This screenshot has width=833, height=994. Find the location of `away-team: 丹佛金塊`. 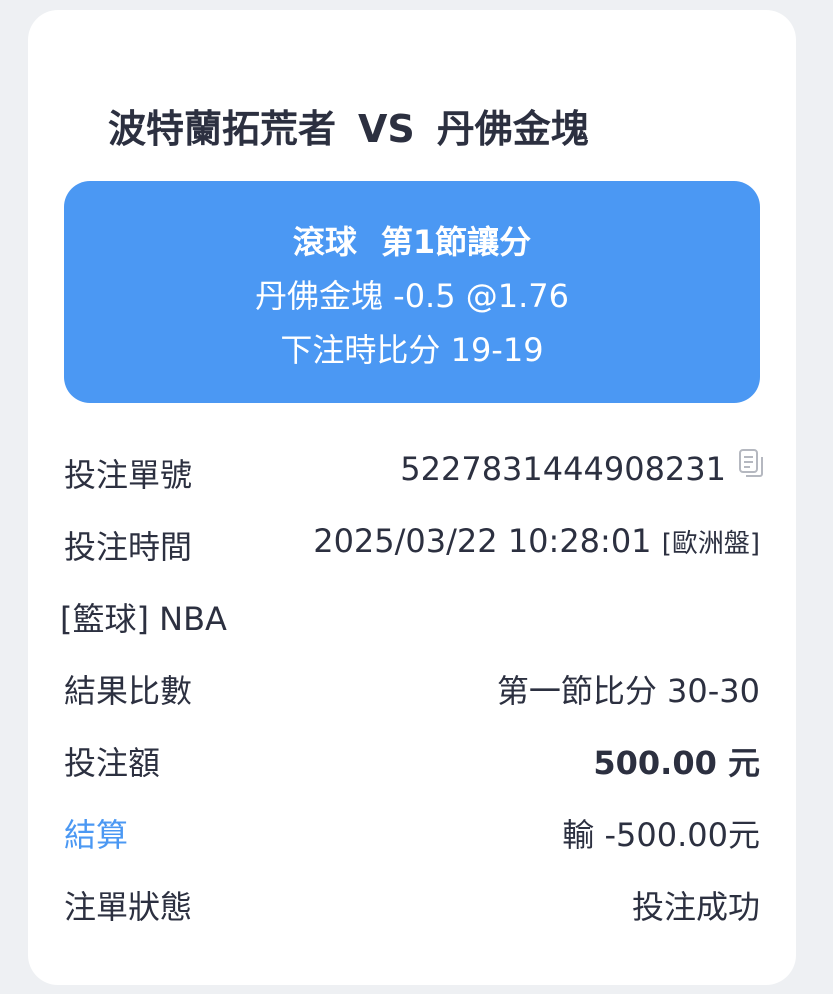

away-team: 丹佛金塊 is located at coordinates (512, 129).